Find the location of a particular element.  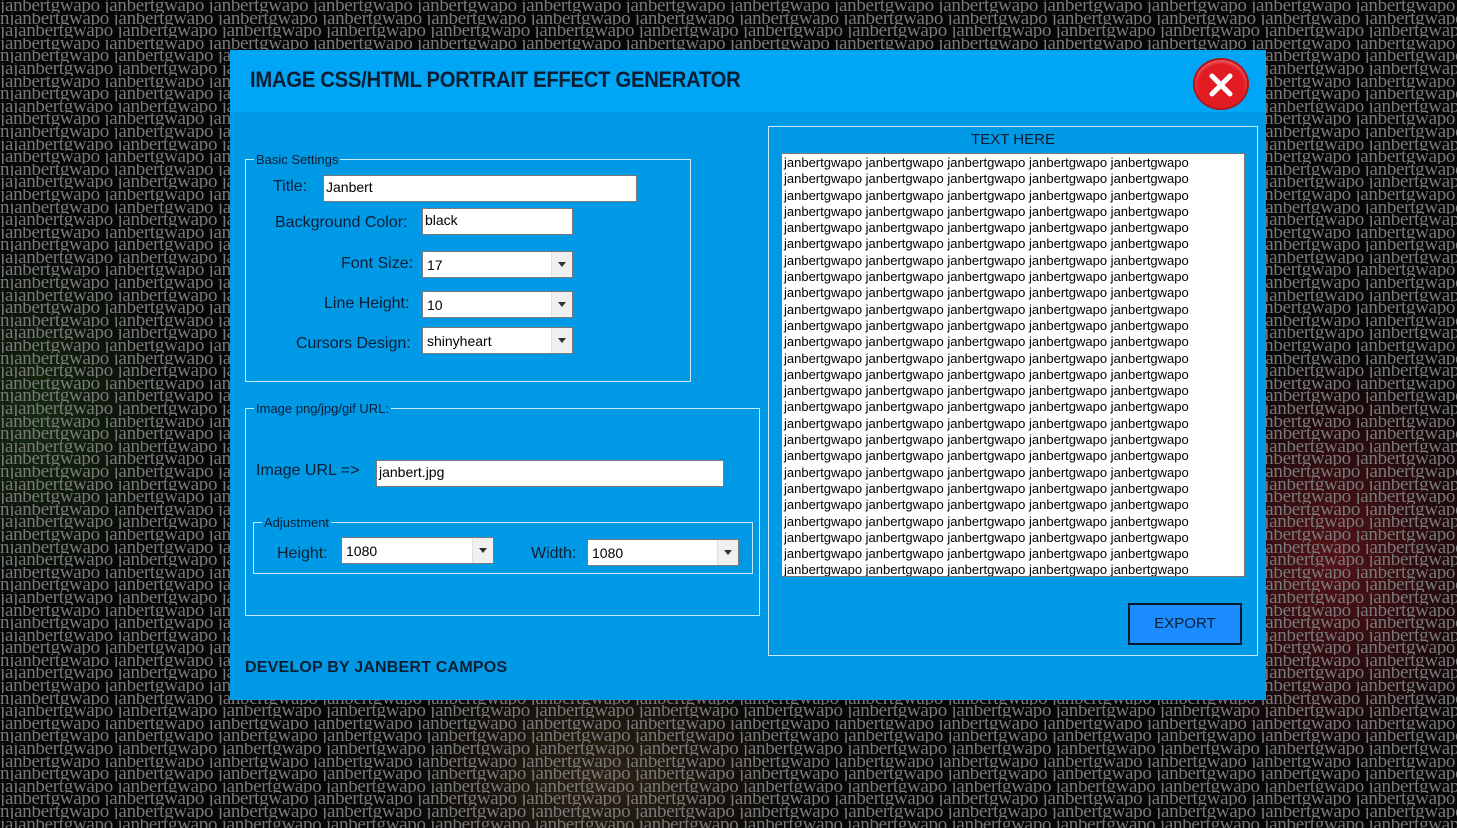

line-height-select: 10 is located at coordinates (497, 304).